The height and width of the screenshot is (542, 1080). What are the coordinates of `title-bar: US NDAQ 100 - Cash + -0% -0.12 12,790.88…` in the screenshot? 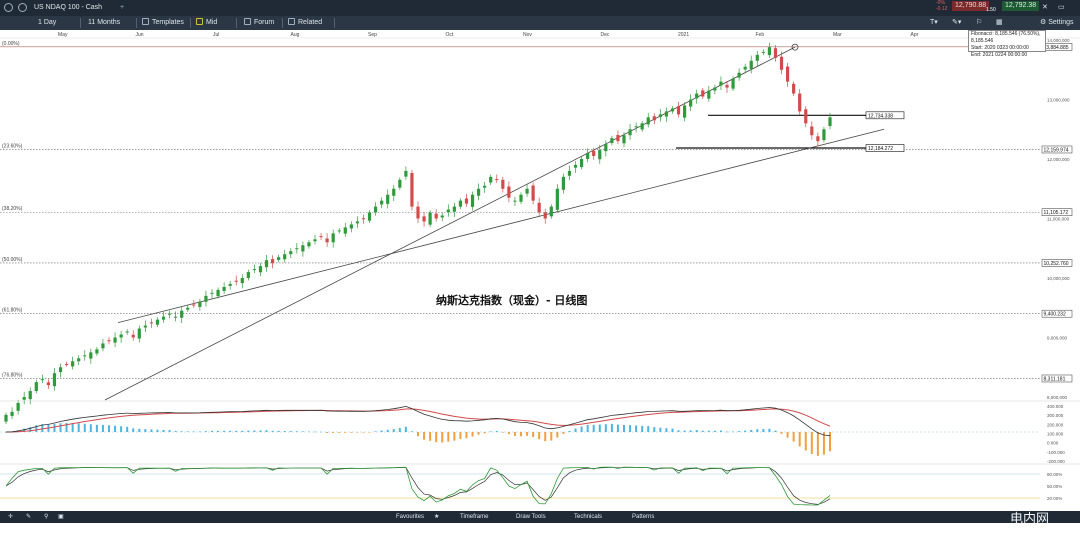 It's located at (540, 8).